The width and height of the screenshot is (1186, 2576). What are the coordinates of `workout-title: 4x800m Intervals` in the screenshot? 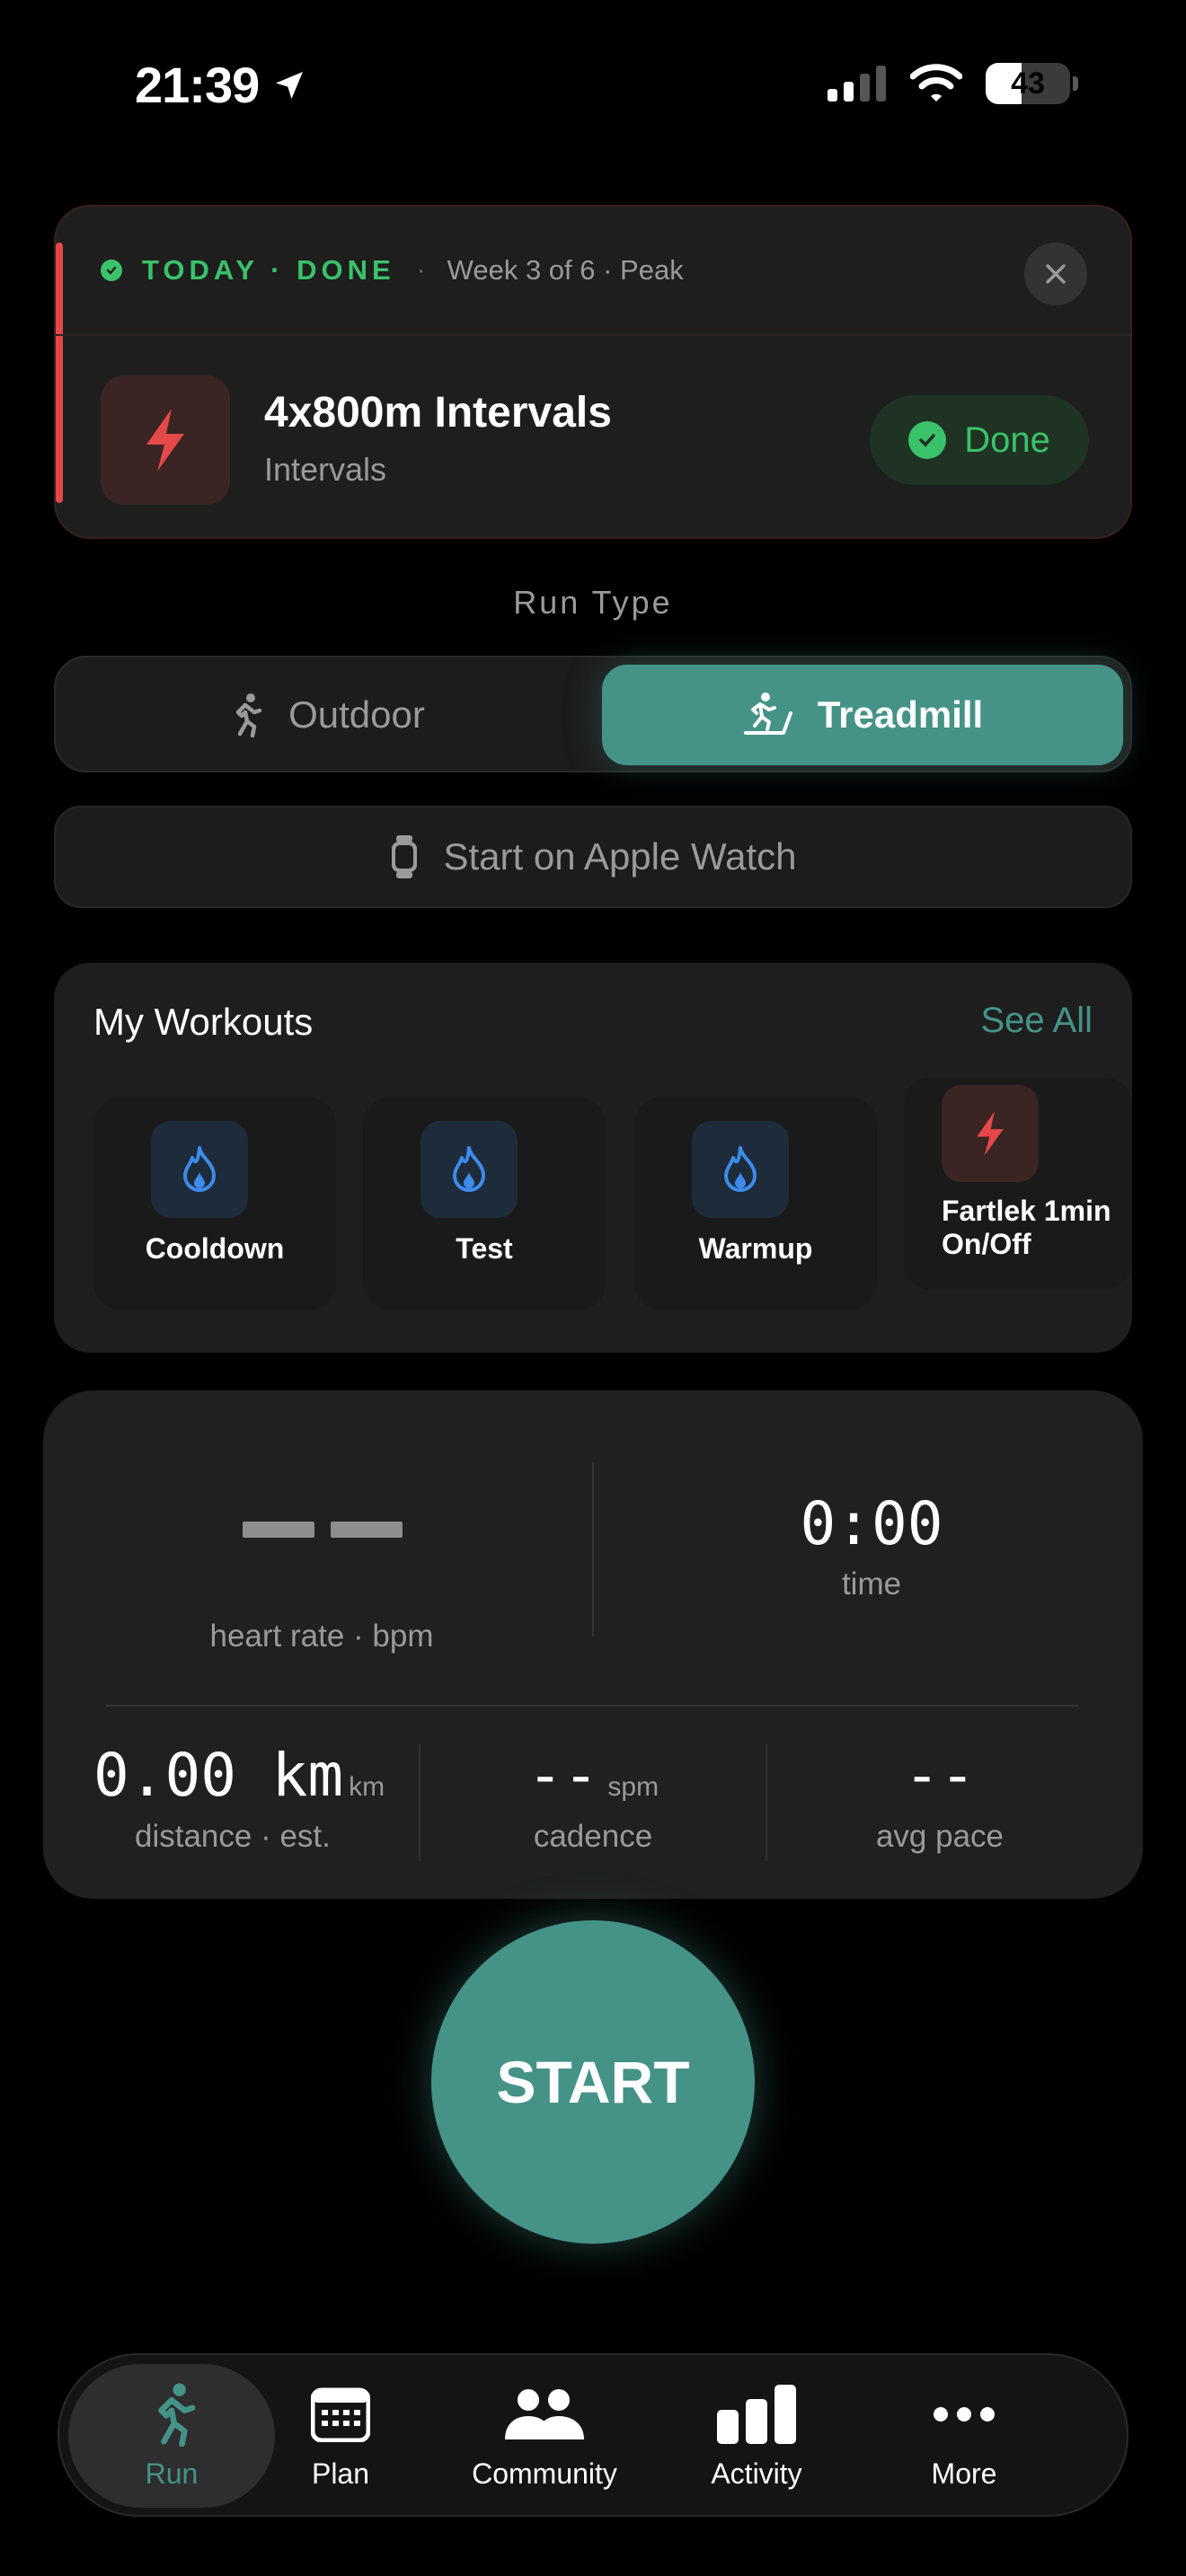 It's located at (438, 413).